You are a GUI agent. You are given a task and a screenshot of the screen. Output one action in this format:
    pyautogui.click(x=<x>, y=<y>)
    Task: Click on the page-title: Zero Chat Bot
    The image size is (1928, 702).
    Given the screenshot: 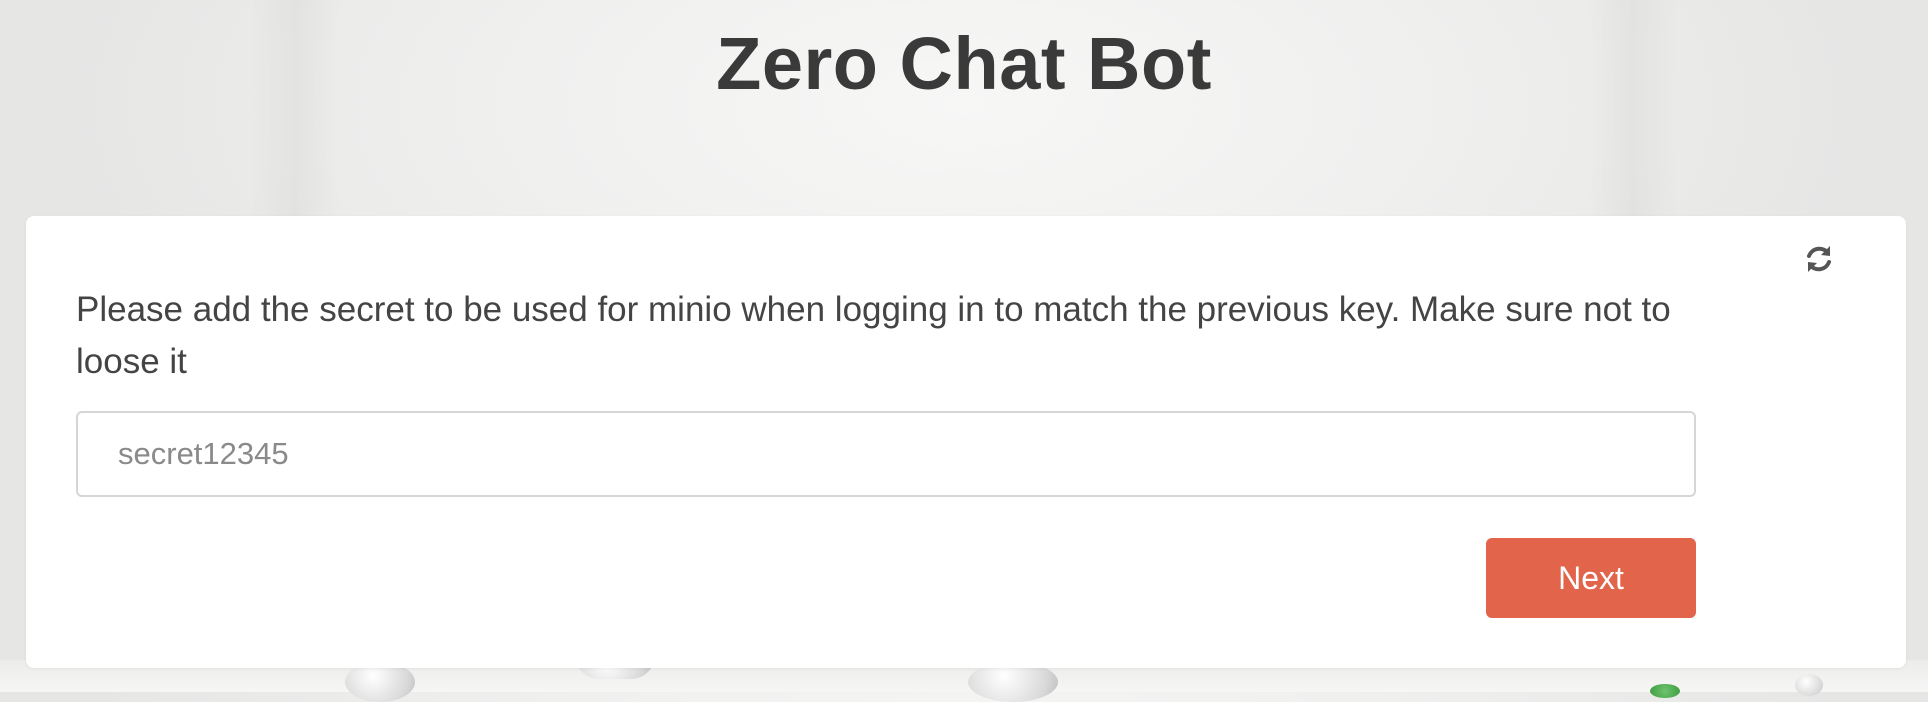 What is the action you would take?
    pyautogui.click(x=964, y=63)
    